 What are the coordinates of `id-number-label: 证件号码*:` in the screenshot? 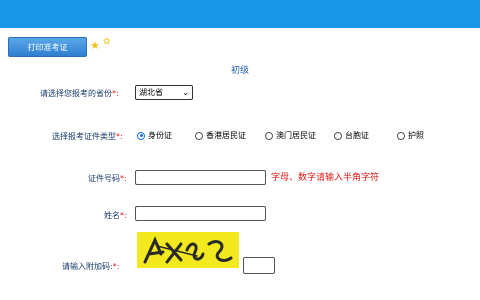 It's located at (107, 178).